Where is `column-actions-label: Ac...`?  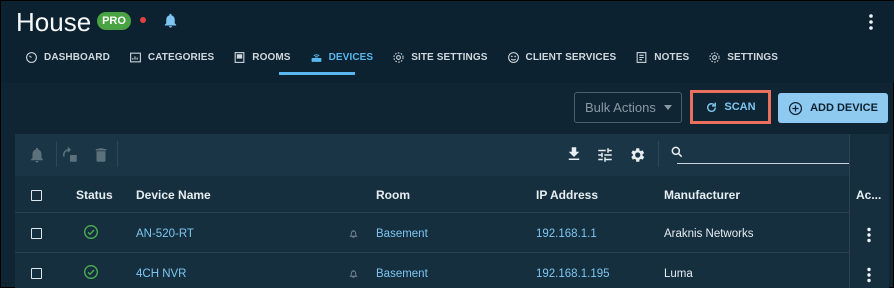
column-actions-label: Ac... is located at coordinates (869, 195).